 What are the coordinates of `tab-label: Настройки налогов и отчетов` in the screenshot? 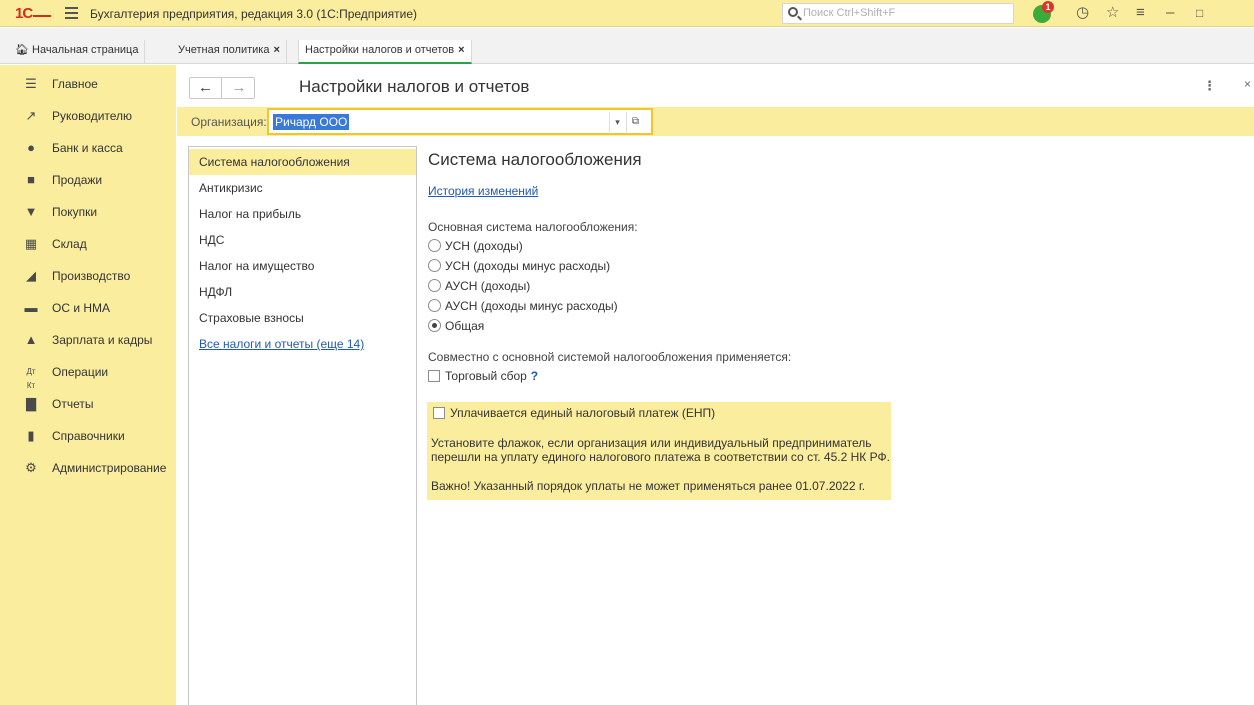 It's located at (380, 50).